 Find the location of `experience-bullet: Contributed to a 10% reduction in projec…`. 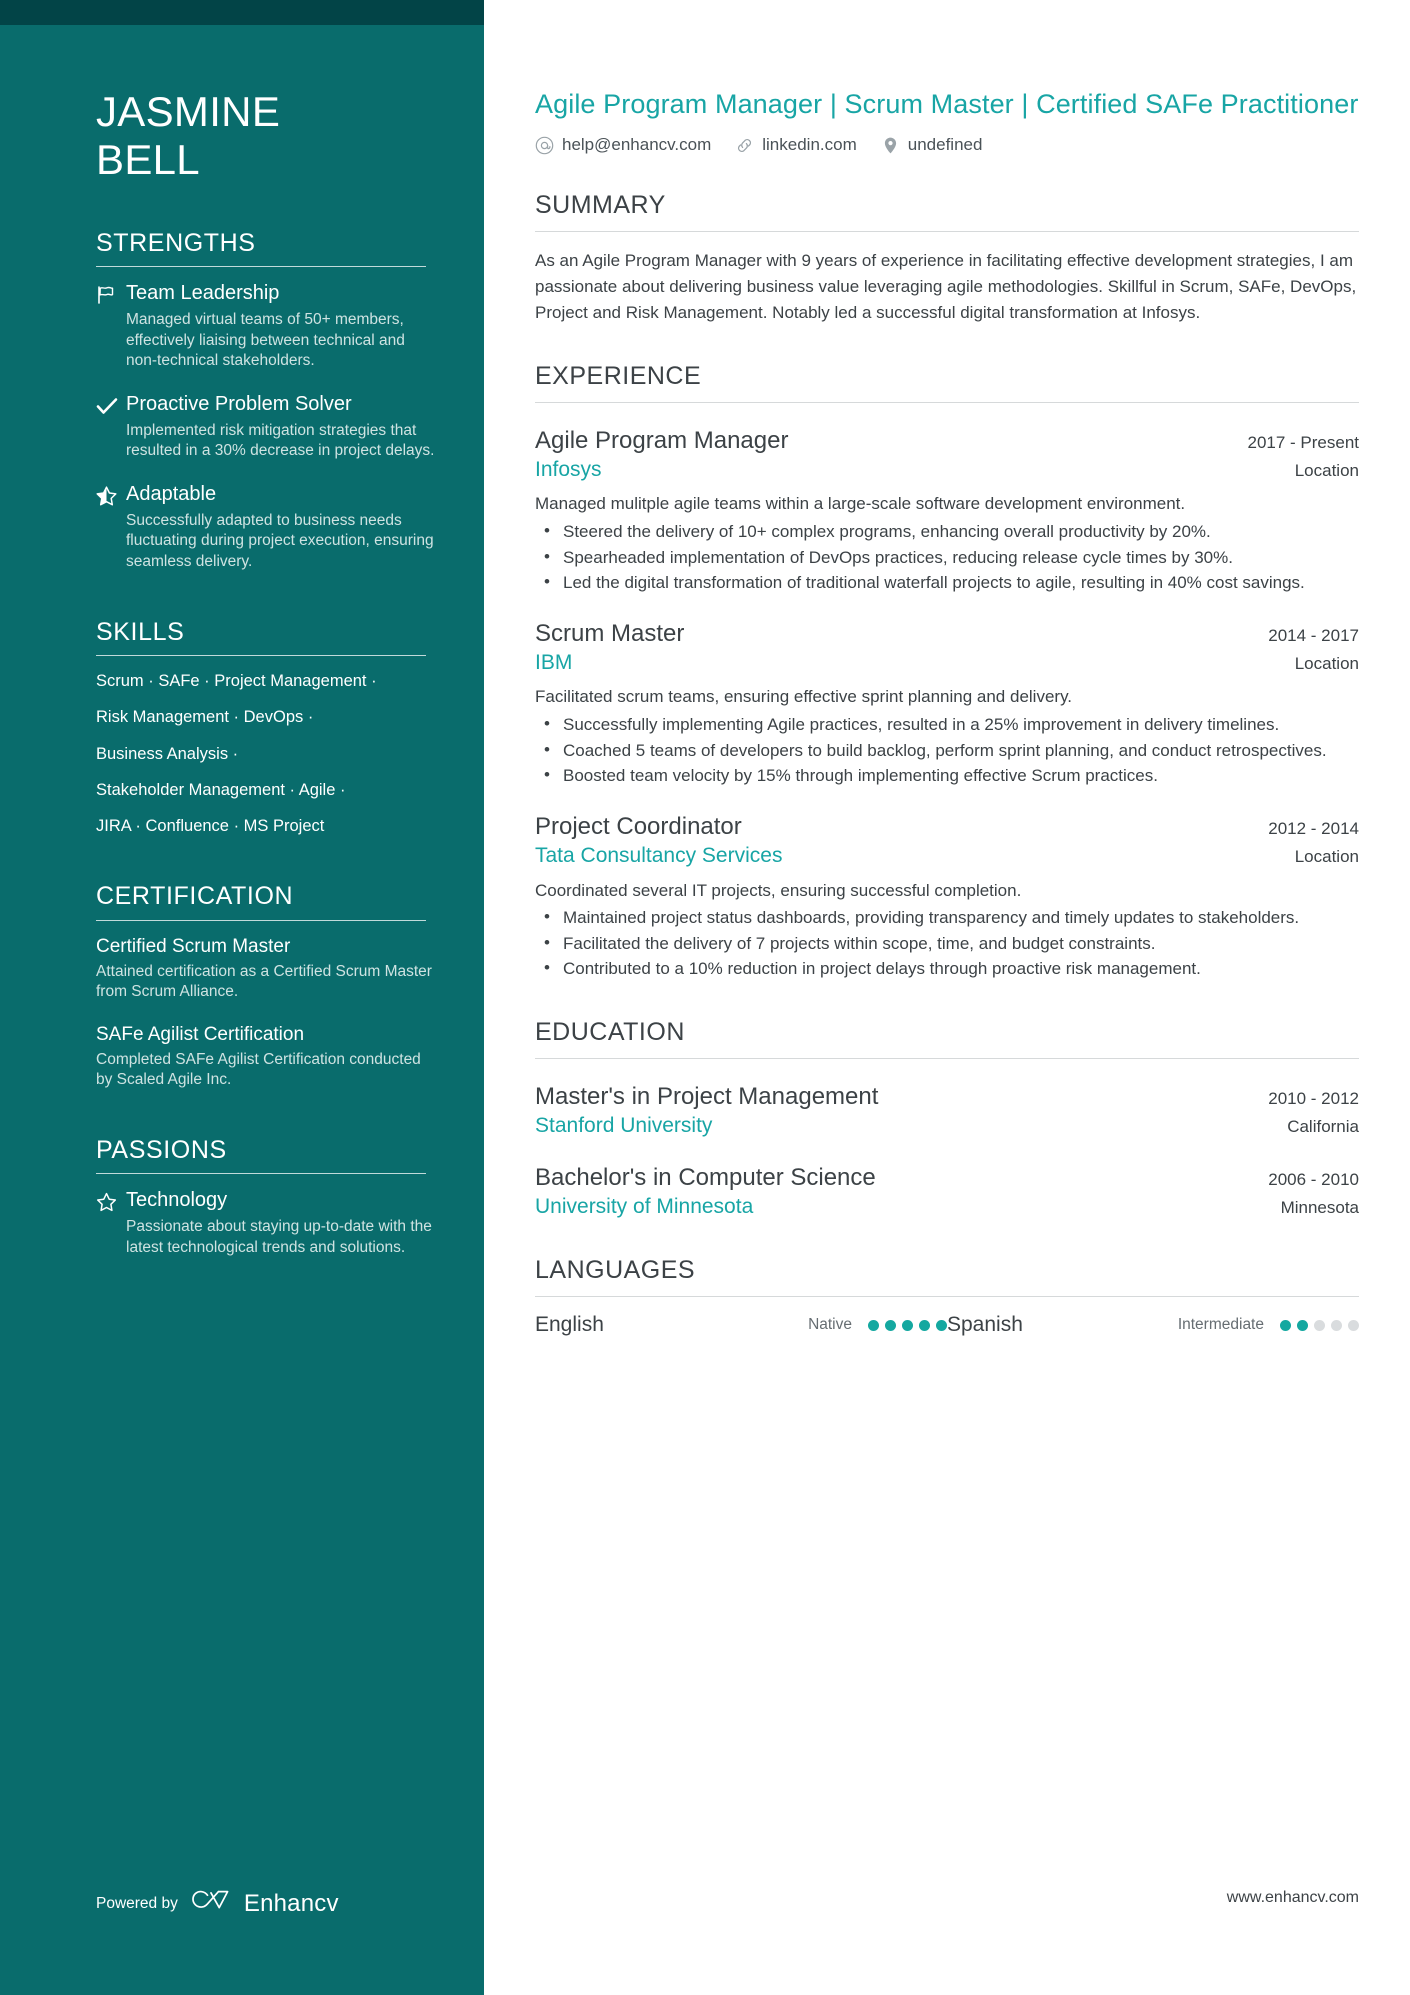

experience-bullet: Contributed to a 10% reduction in projec… is located at coordinates (947, 969).